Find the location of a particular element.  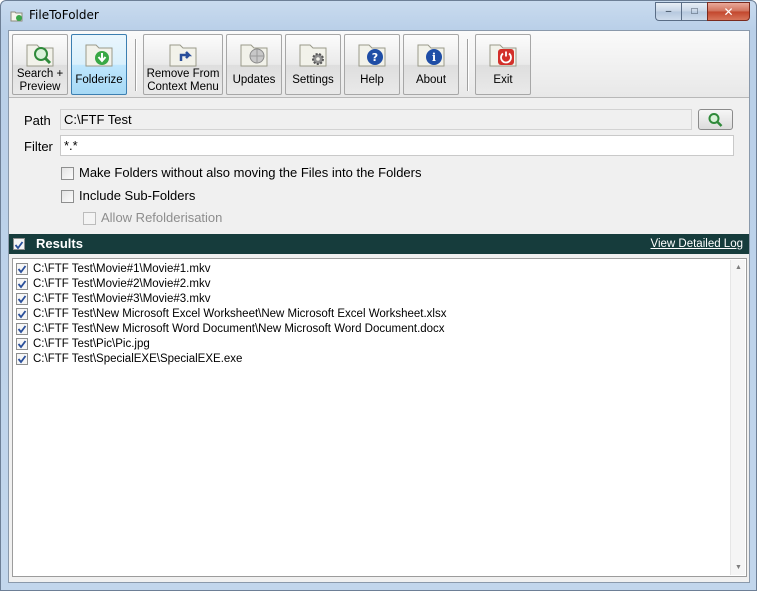

results-title: Results is located at coordinates (59, 243).